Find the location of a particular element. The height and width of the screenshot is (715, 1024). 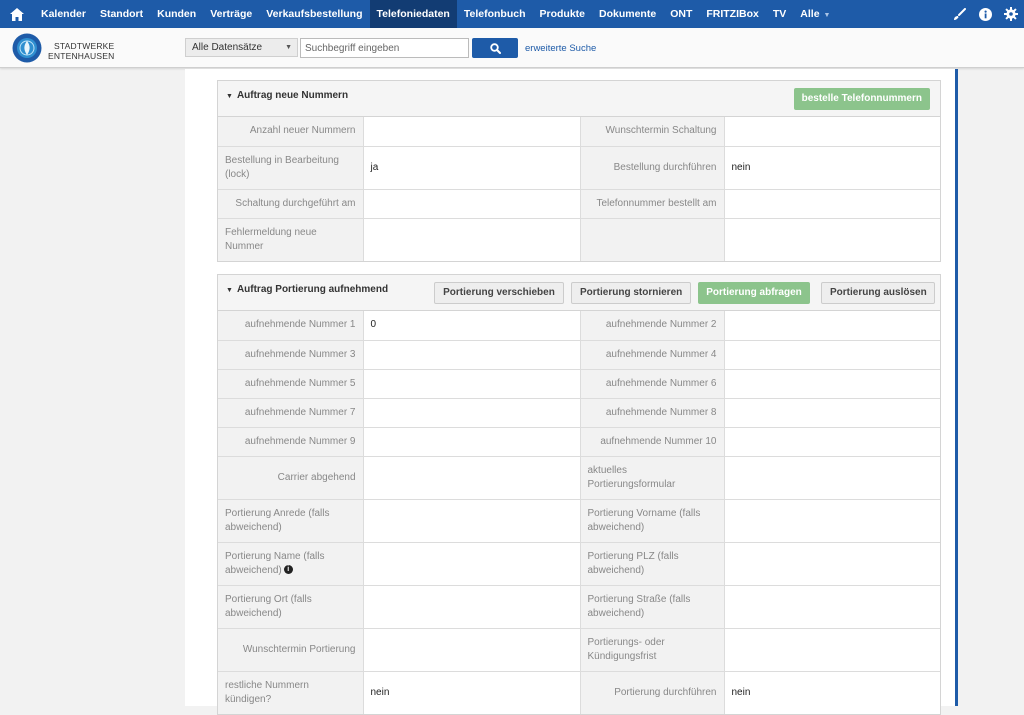

field-value: 0 is located at coordinates (471, 326).